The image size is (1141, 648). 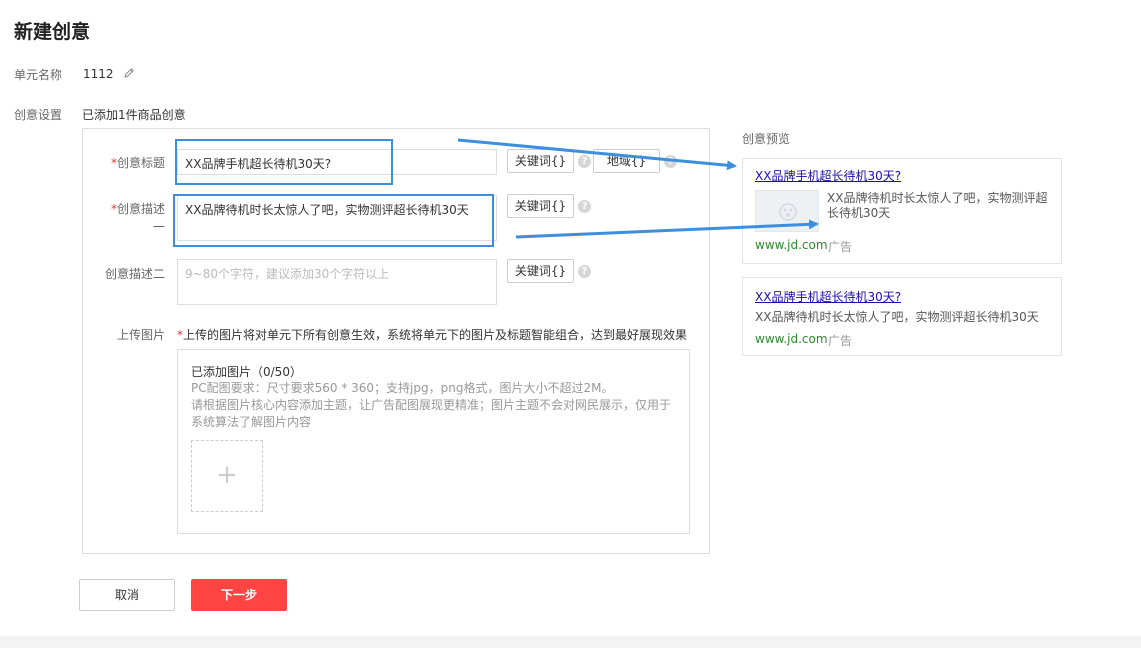 I want to click on upload-tip-line2: 系统算法了解图片内容, so click(x=251, y=422).